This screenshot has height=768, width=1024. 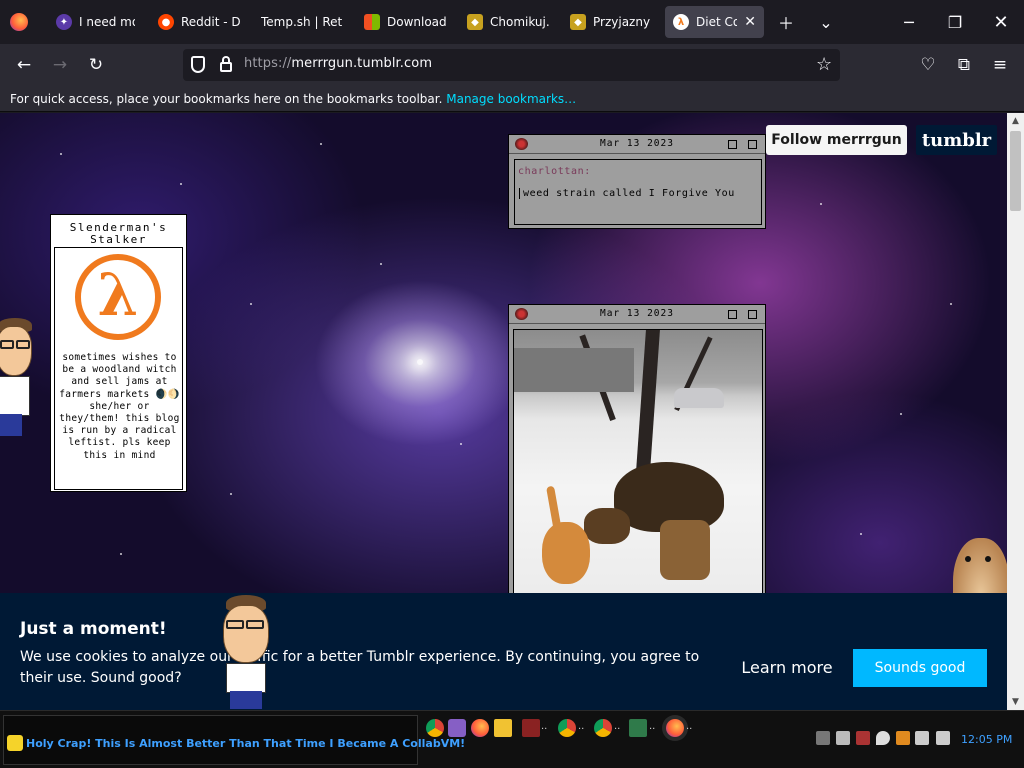 I want to click on url-scheme: https://, so click(x=268, y=63).